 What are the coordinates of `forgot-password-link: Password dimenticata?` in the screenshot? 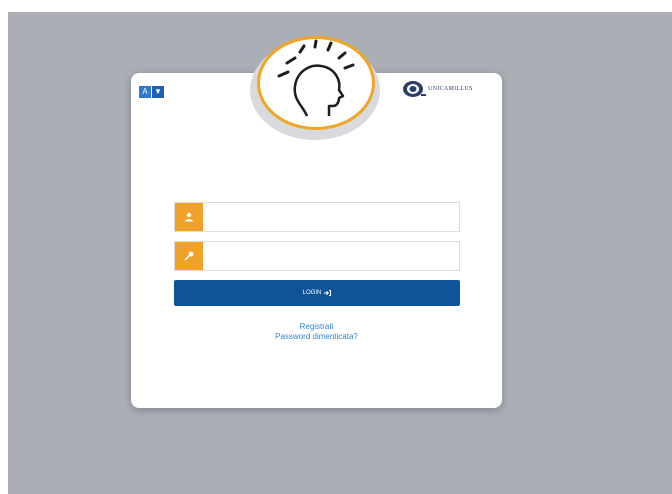 It's located at (316, 337).